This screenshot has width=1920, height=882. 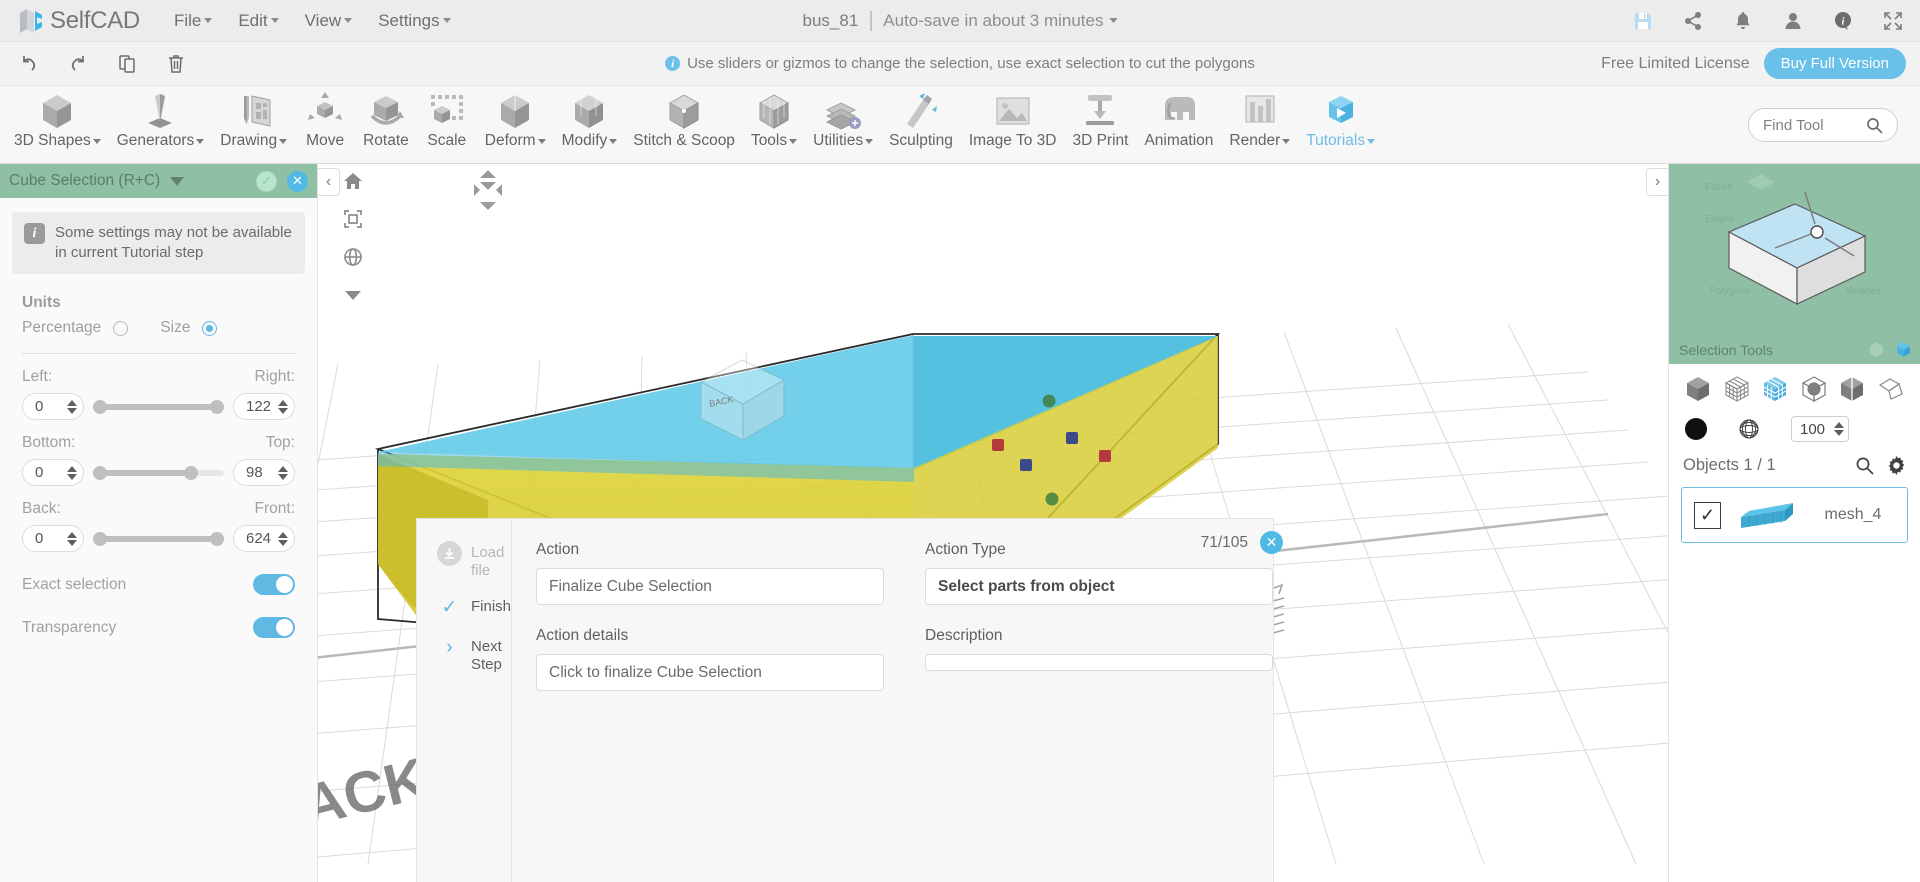 What do you see at coordinates (127, 64) in the screenshot?
I see `copy-icon` at bounding box center [127, 64].